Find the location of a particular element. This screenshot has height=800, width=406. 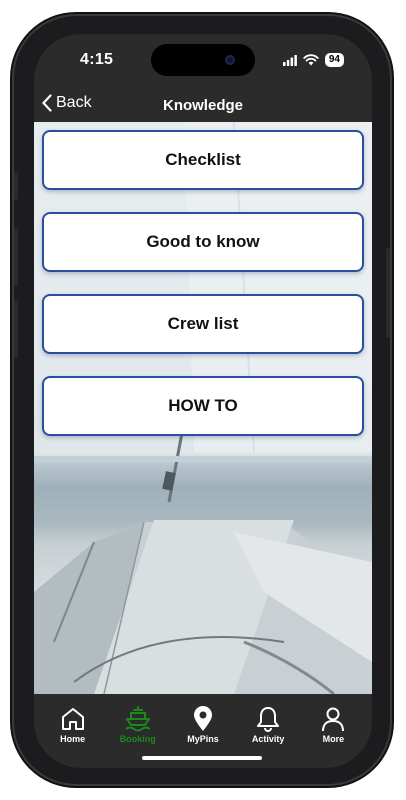

tab-more: More is located at coordinates (333, 724).